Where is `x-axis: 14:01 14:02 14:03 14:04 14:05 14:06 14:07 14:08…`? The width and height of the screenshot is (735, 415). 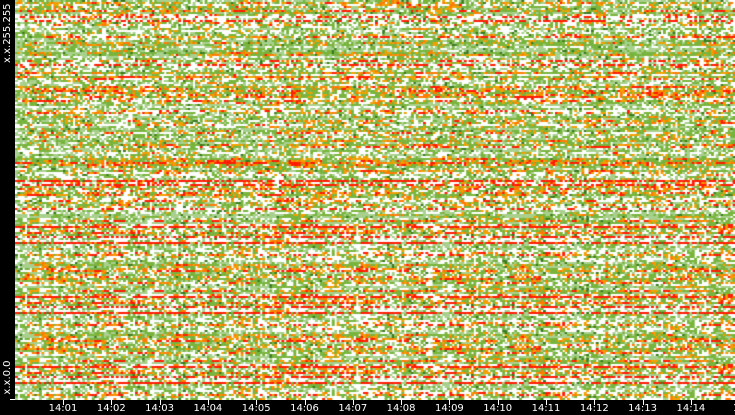
x-axis: 14:01 14:02 14:03 14:04 14:05 14:06 14:07 14:08… is located at coordinates (375, 407).